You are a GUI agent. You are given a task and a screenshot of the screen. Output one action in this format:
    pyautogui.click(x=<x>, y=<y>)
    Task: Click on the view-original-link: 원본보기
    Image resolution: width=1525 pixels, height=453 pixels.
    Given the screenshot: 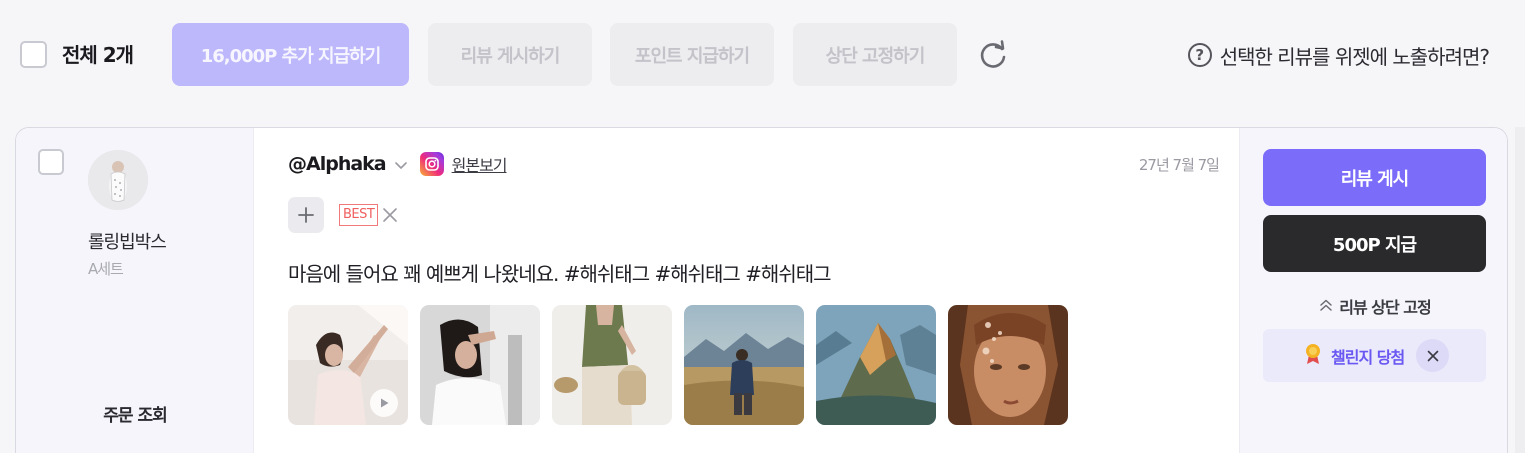 What is the action you would take?
    pyautogui.click(x=480, y=164)
    